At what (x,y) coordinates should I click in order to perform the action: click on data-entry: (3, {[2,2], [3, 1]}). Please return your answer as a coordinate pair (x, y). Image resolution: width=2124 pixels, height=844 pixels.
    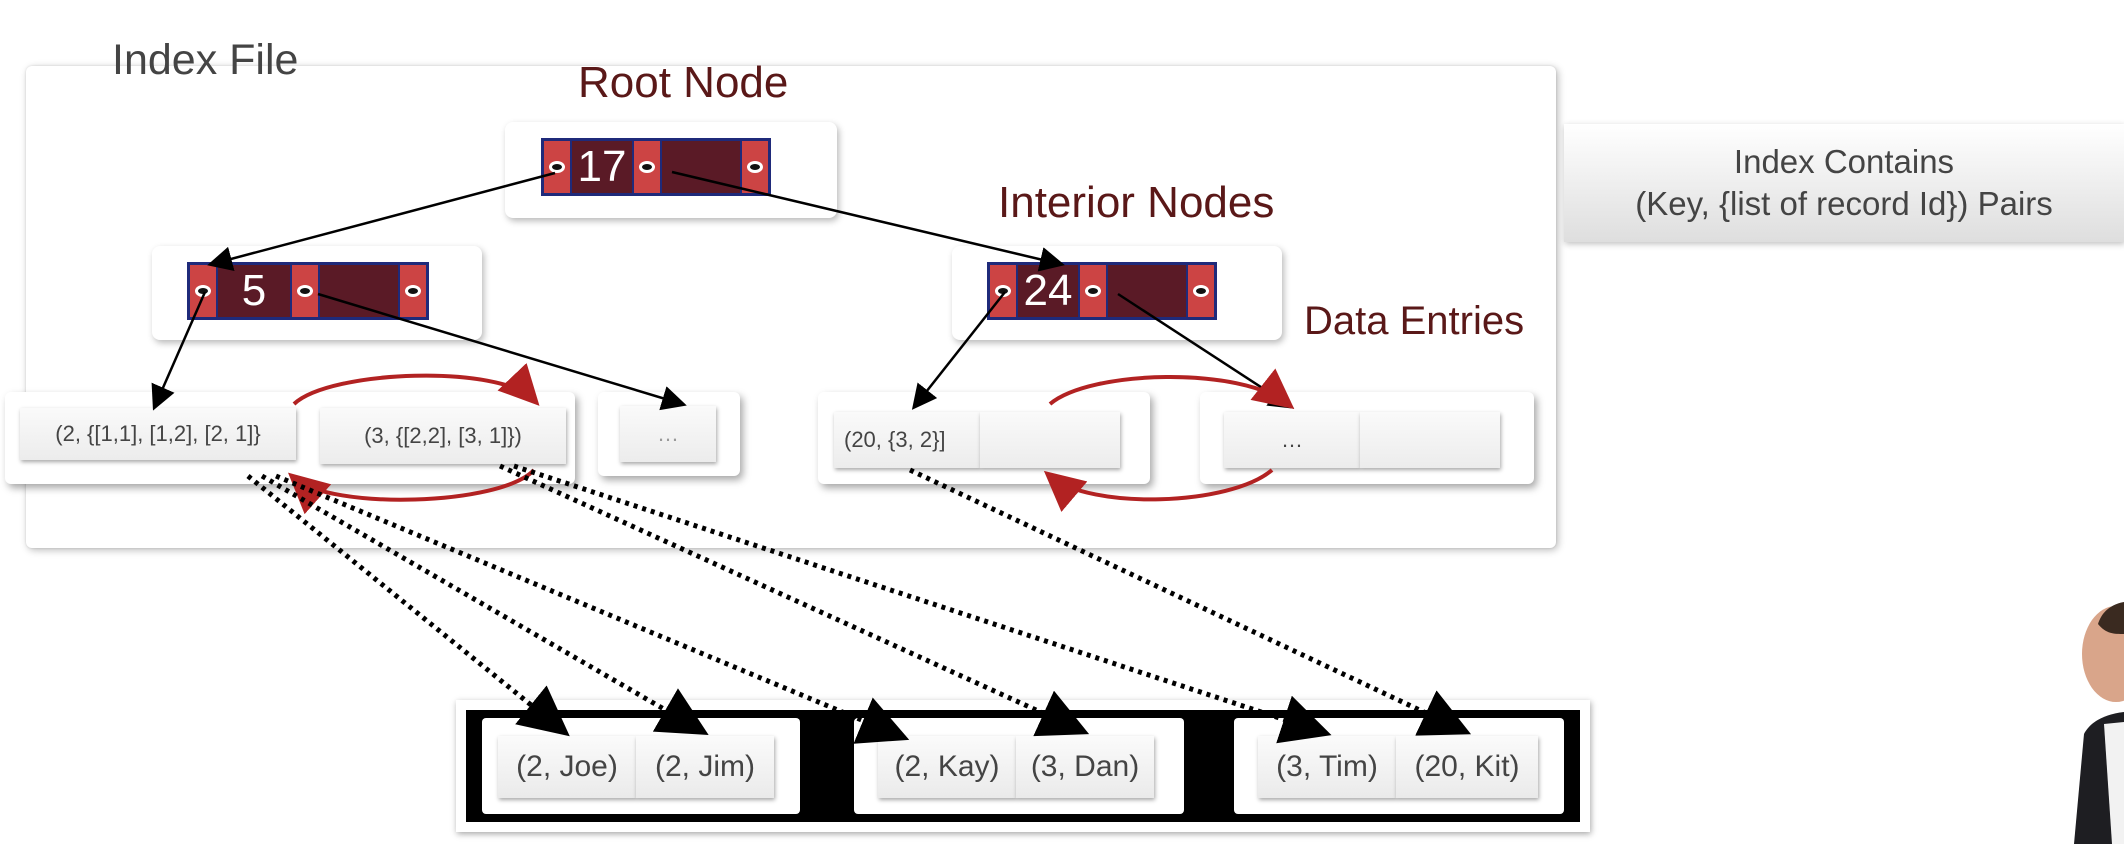
    Looking at the image, I should click on (443, 436).